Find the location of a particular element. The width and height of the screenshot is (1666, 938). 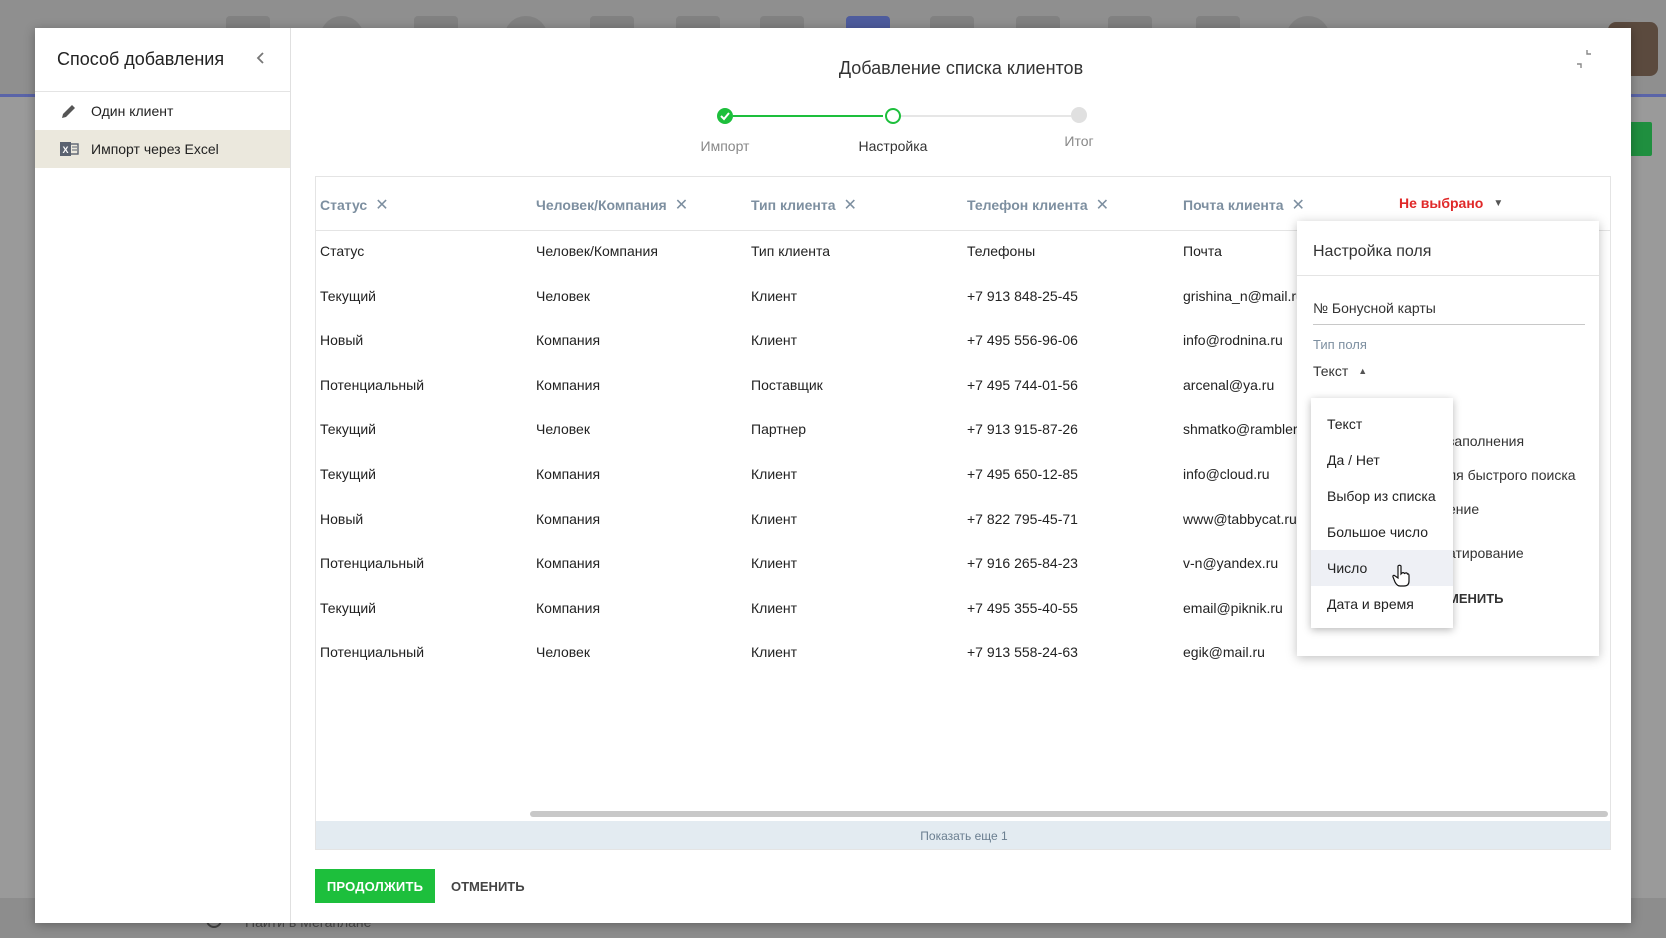

sidebar-item-label: Один клиент is located at coordinates (132, 111).